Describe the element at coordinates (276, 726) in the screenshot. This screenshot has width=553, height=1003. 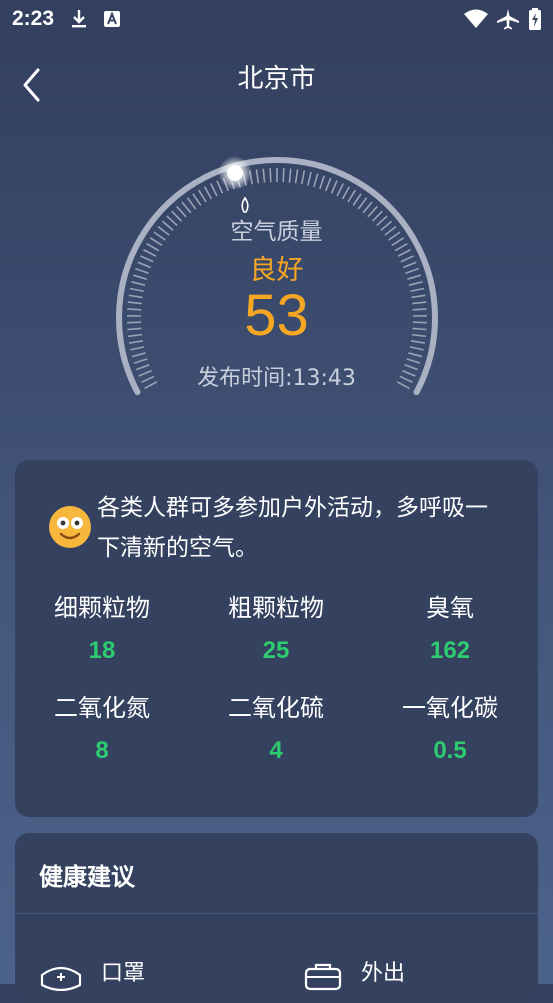
I see `pollutant-so2: 二氧化硫 4` at that location.